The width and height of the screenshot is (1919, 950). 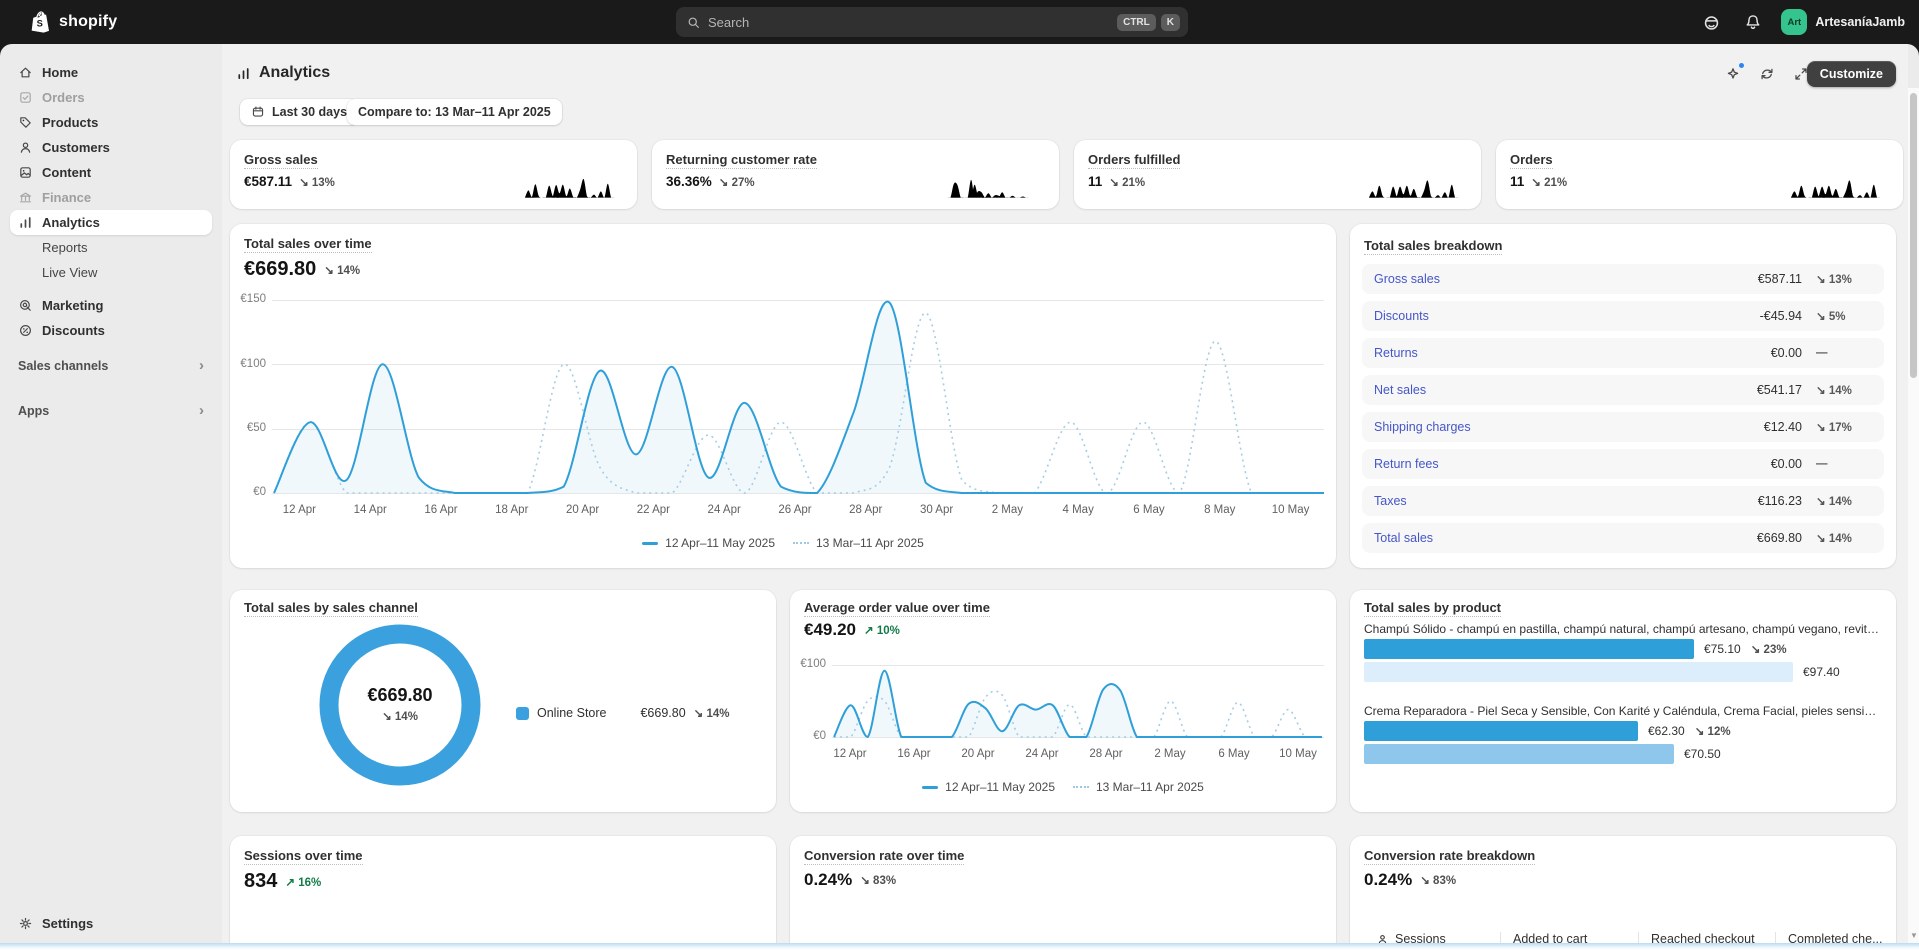 What do you see at coordinates (801, 543) in the screenshot?
I see `dotted-swatch` at bounding box center [801, 543].